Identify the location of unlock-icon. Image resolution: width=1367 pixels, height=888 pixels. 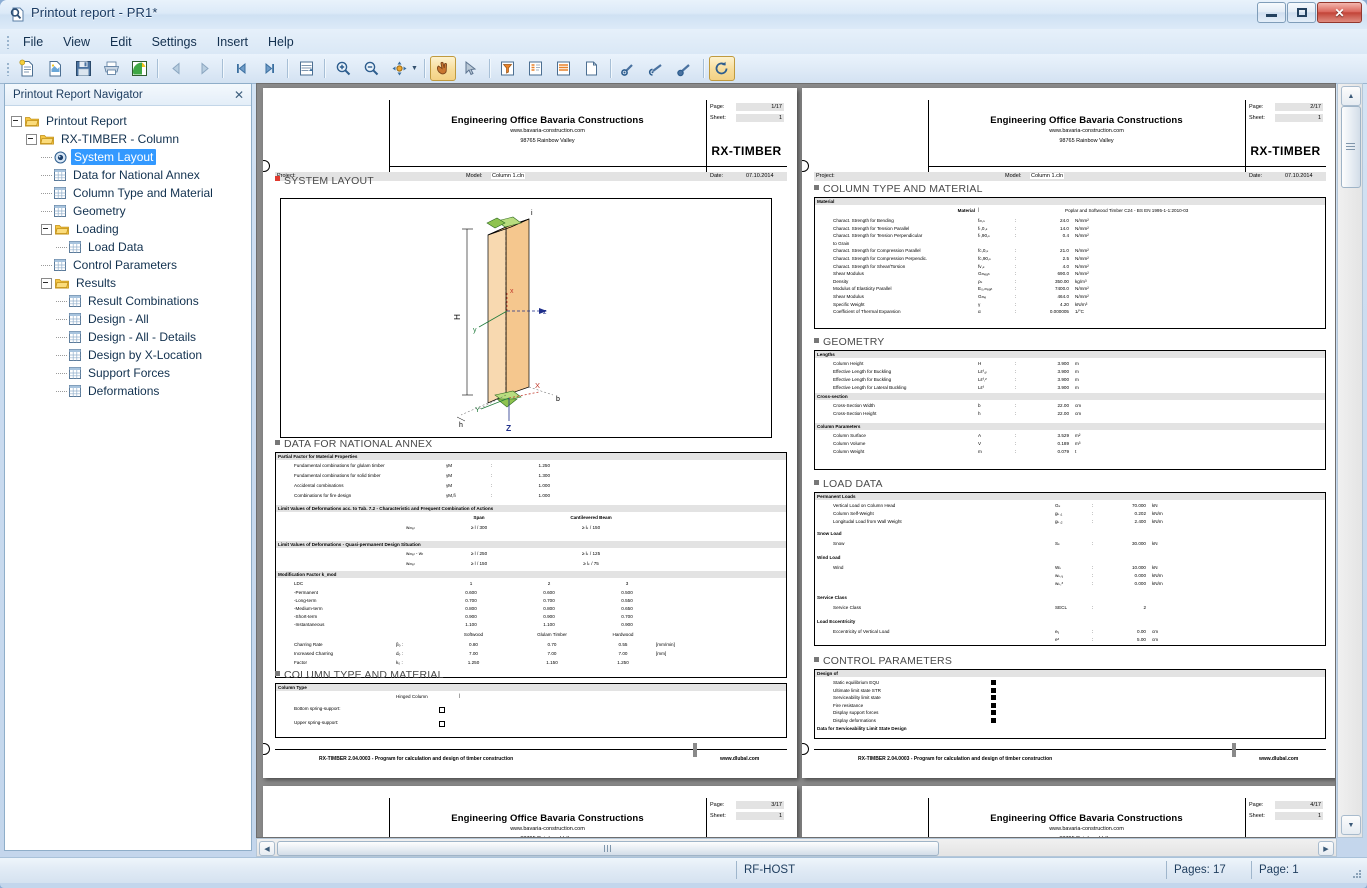
(657, 68).